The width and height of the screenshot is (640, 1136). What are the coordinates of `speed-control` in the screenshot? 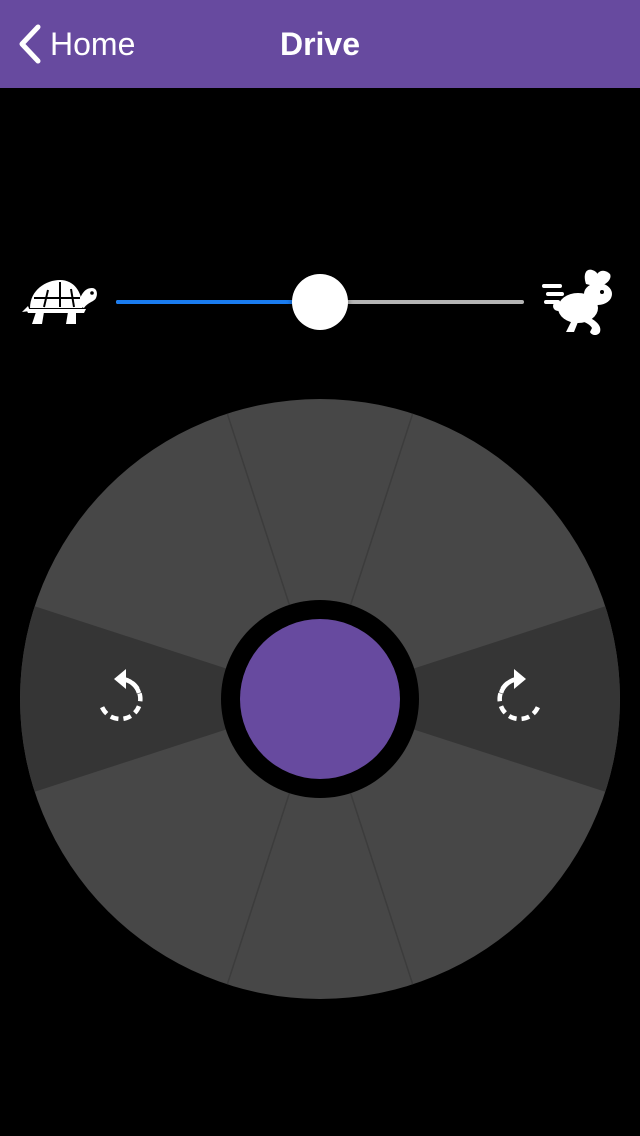 It's located at (320, 302).